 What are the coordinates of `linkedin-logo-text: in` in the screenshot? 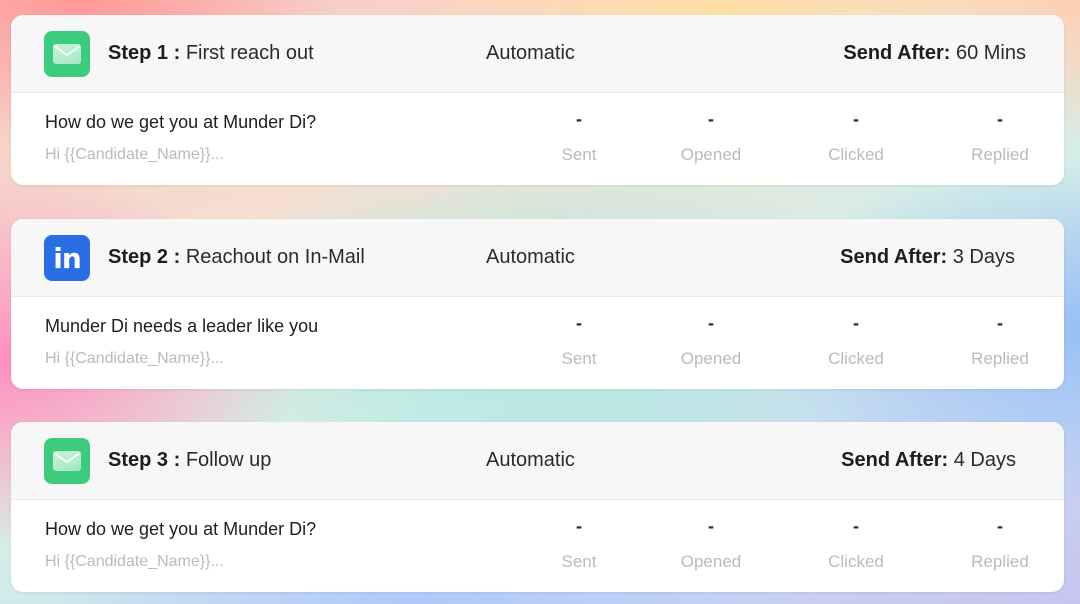 It's located at (67, 258).